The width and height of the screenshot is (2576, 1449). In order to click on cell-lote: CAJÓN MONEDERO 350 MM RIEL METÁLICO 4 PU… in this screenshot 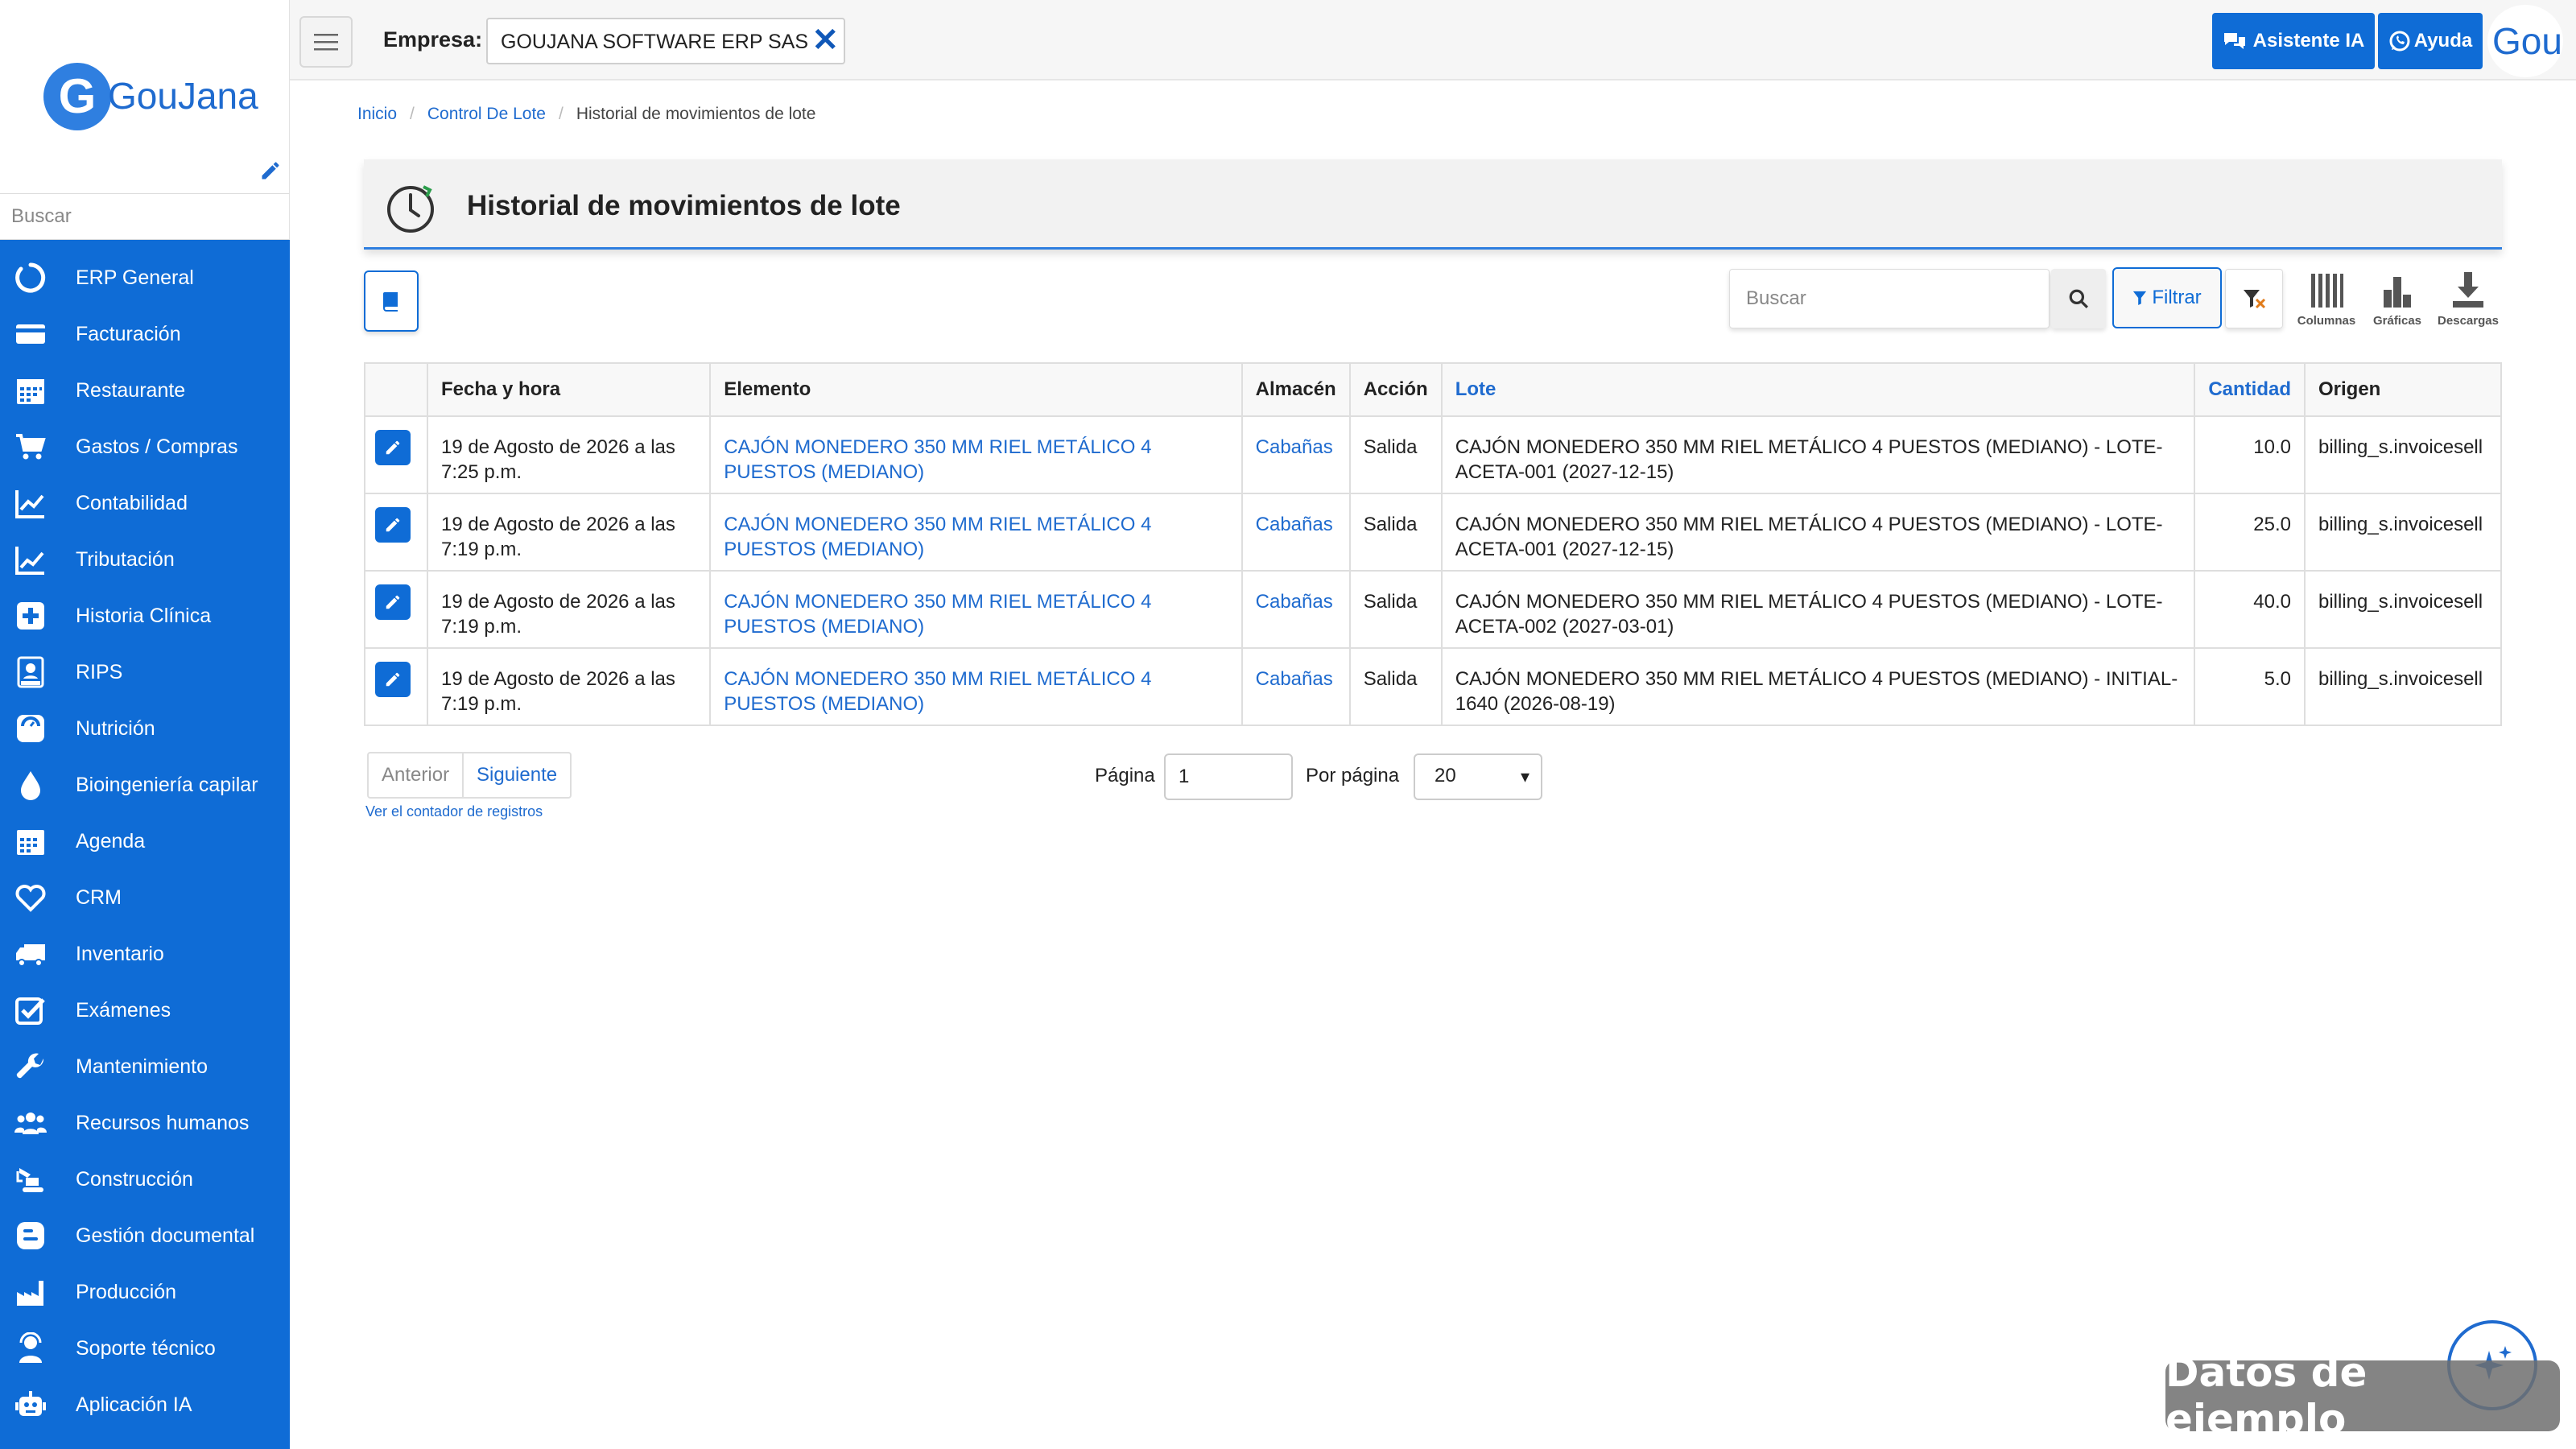, I will do `click(1818, 686)`.